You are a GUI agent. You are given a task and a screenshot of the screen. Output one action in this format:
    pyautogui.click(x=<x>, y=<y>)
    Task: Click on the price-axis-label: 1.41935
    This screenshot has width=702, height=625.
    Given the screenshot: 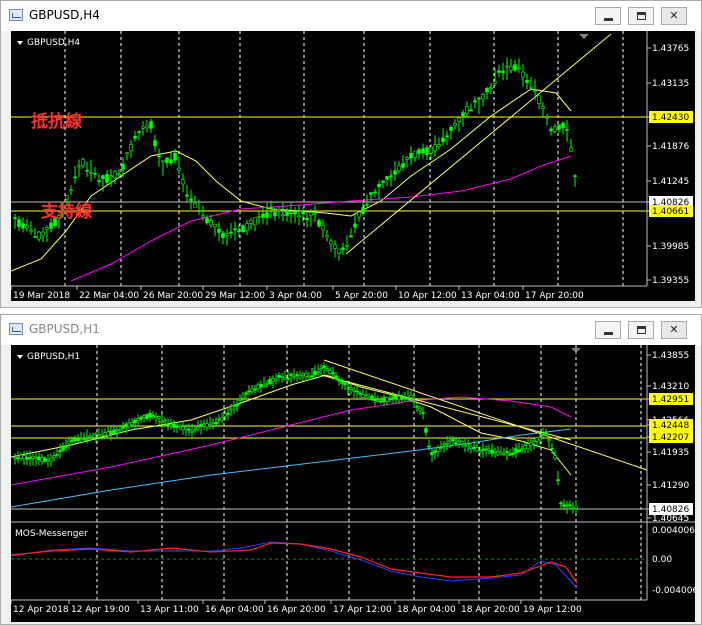 What is the action you would take?
    pyautogui.click(x=670, y=453)
    